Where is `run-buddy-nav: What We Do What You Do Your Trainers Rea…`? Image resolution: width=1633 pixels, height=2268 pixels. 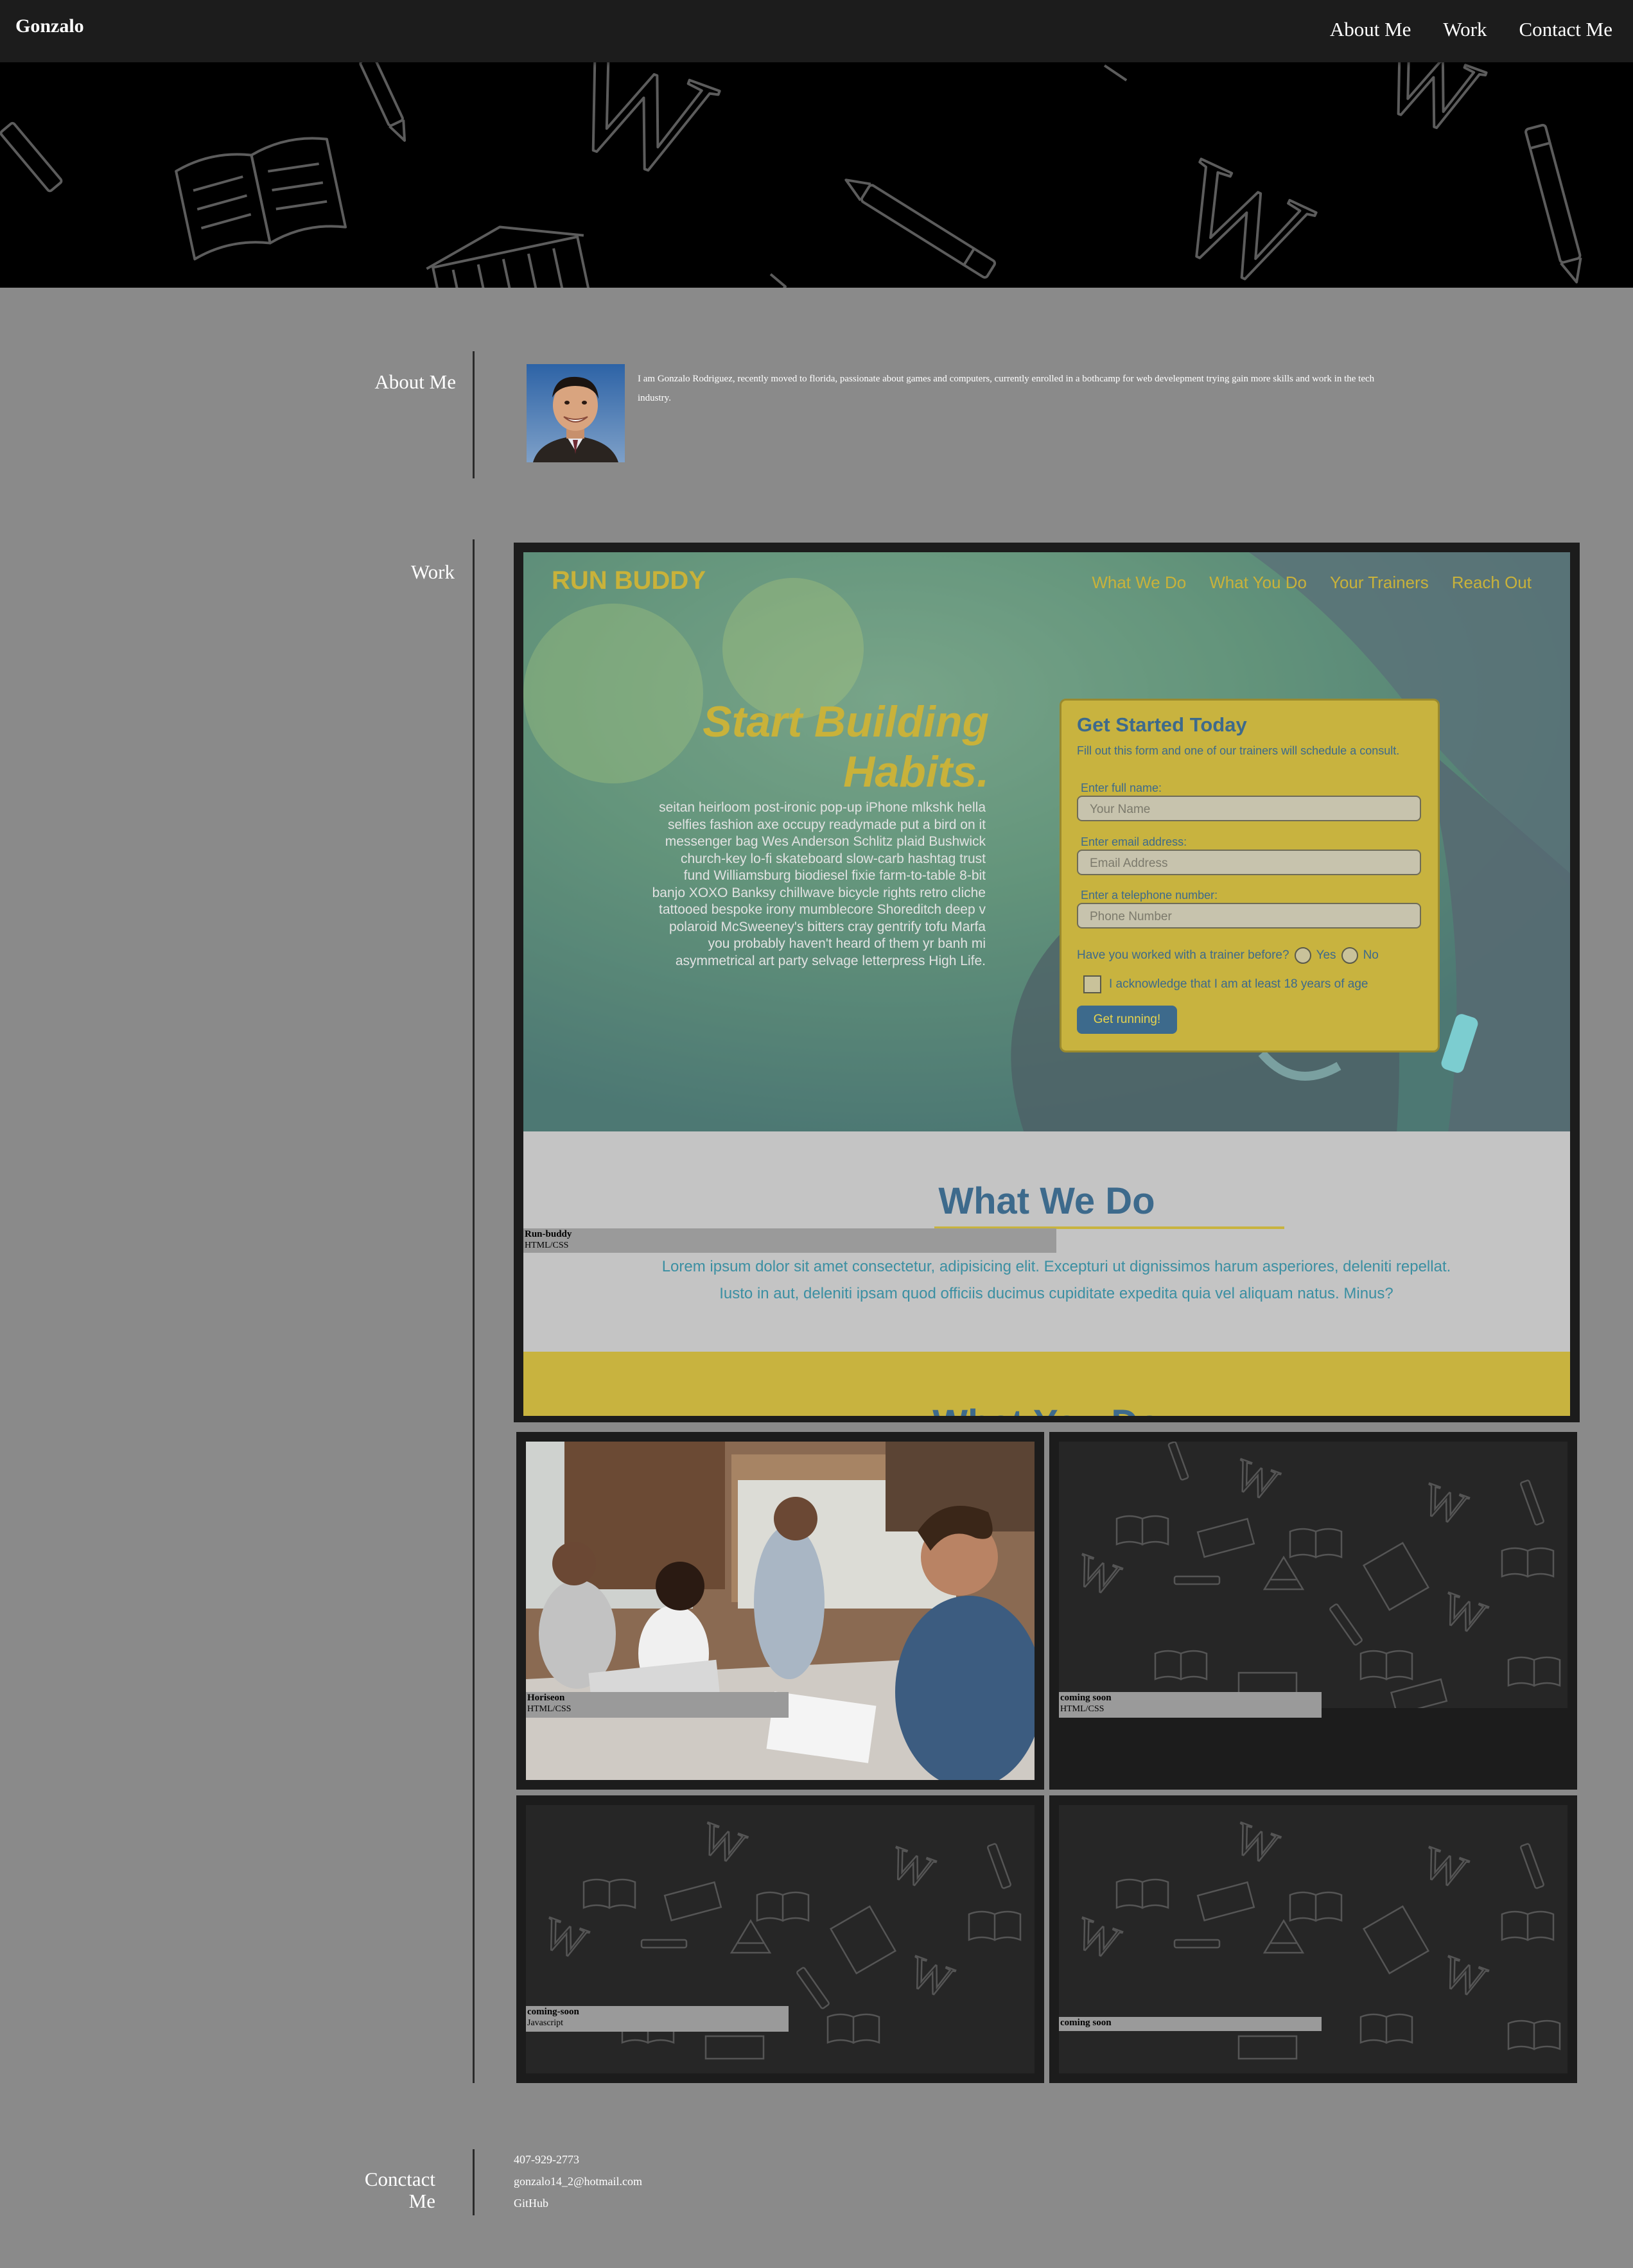
run-buddy-nav: What We Do What You Do Your Trainers Rea… is located at coordinates (1312, 583).